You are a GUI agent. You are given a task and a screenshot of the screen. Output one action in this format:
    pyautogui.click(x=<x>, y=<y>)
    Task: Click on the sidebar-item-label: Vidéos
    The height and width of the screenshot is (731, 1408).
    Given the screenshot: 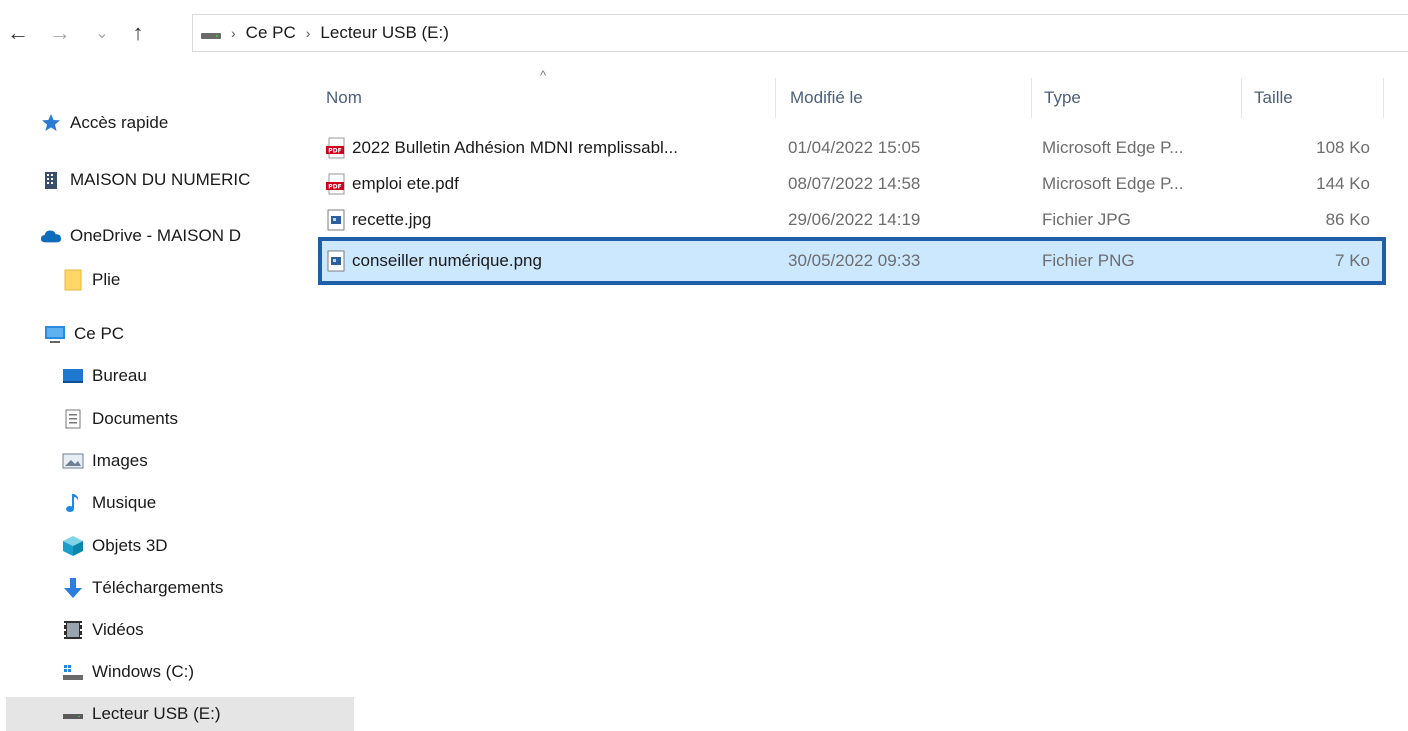 What is the action you would take?
    pyautogui.click(x=118, y=629)
    